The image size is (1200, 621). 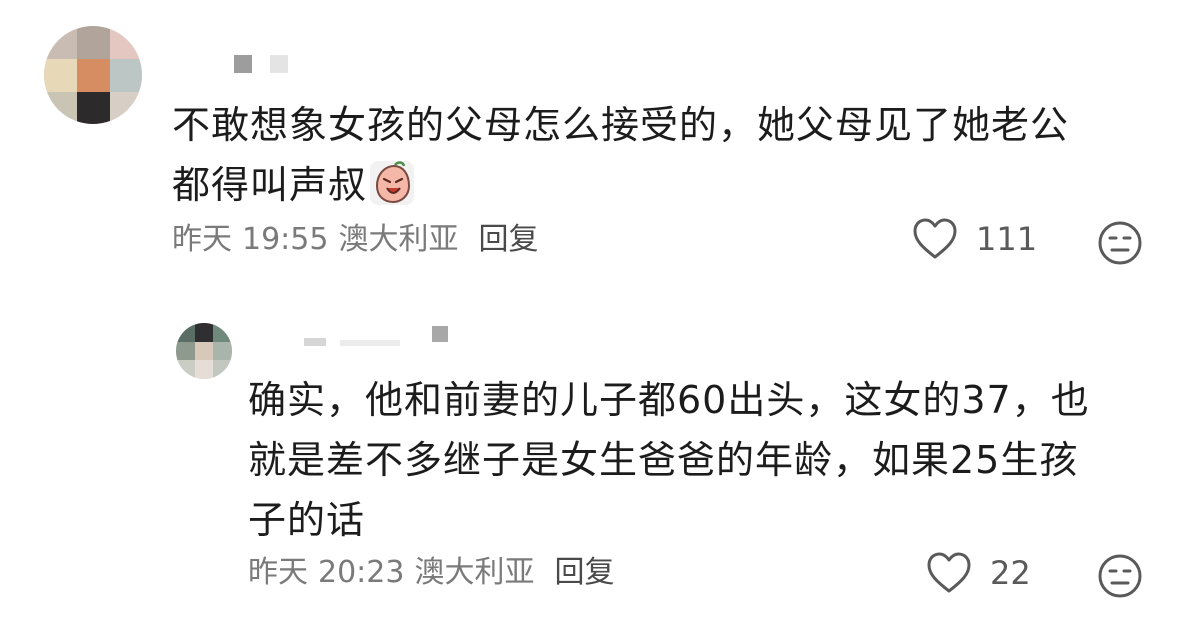 What do you see at coordinates (978, 573) in the screenshot?
I see `like-button: 22` at bounding box center [978, 573].